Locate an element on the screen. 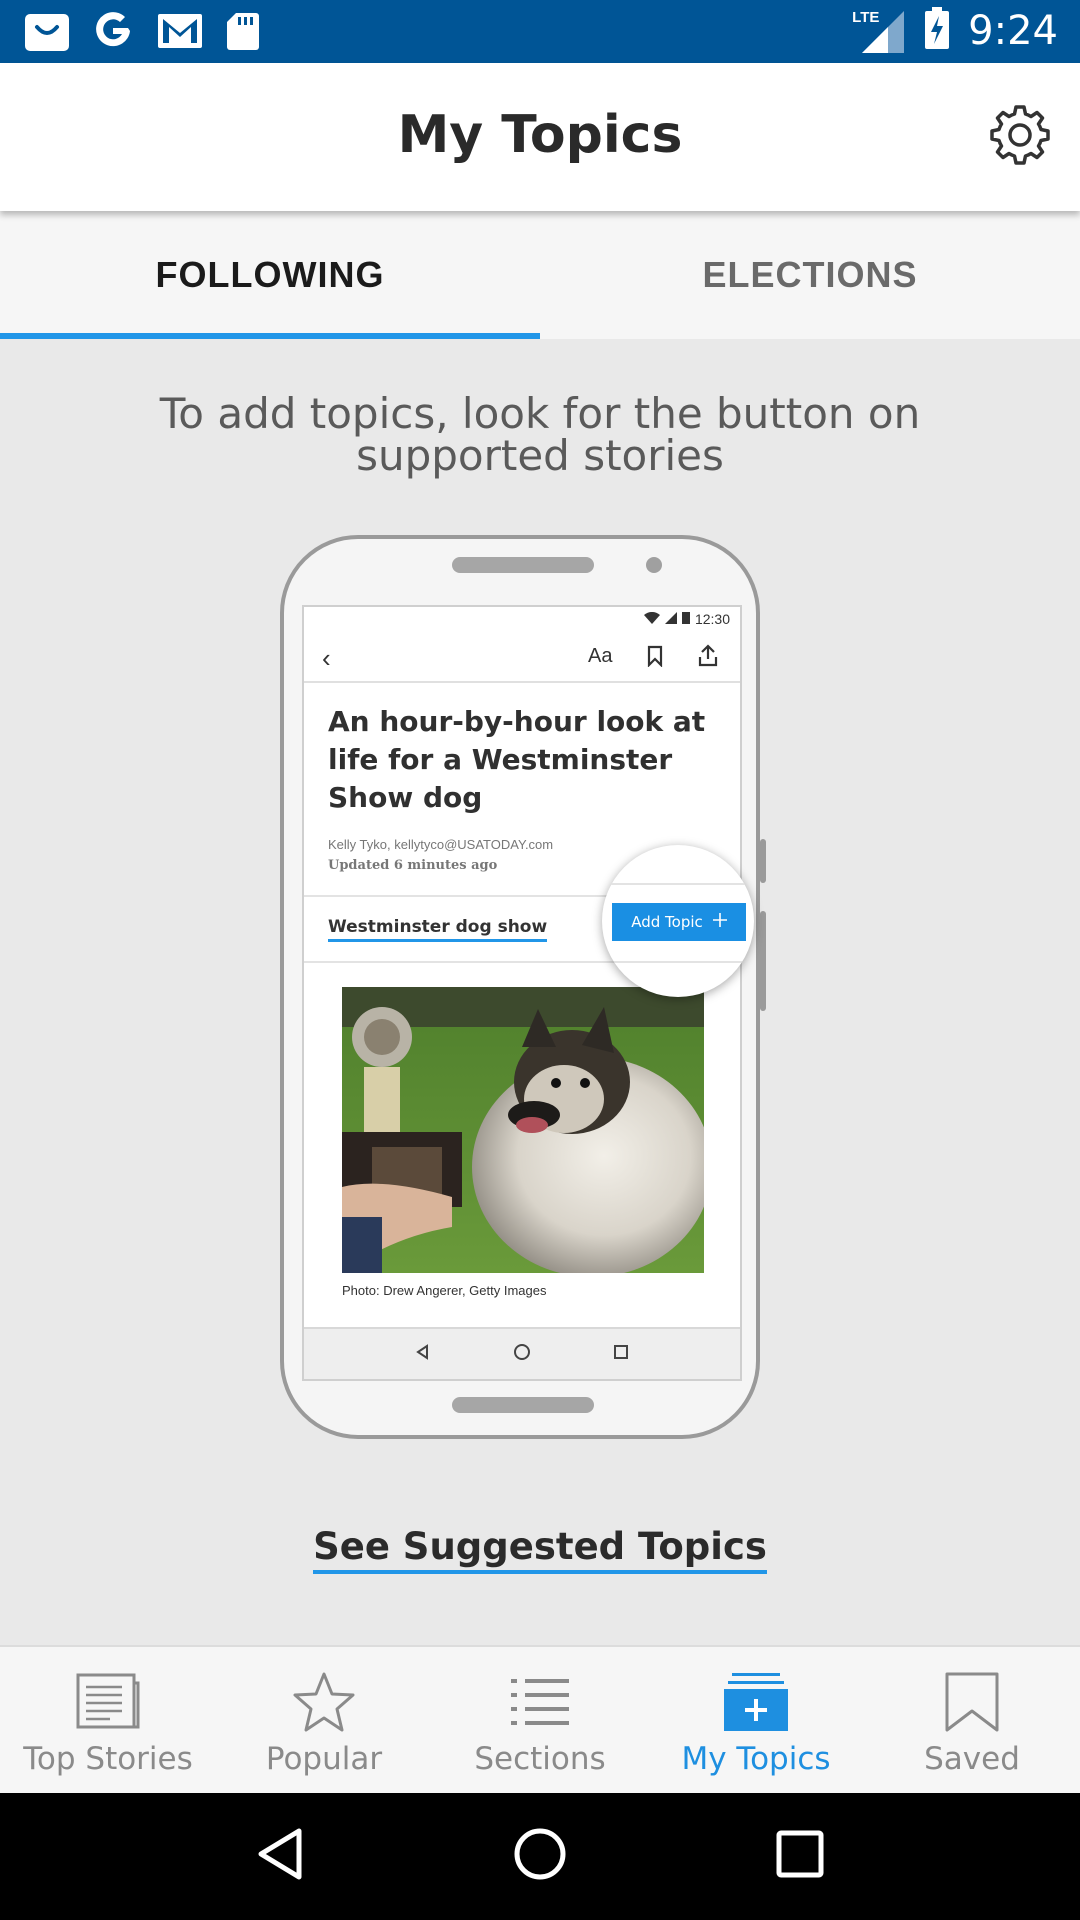 This screenshot has height=1920, width=1080. tab-bar: FOLLOWING ELECTIONS is located at coordinates (540, 275).